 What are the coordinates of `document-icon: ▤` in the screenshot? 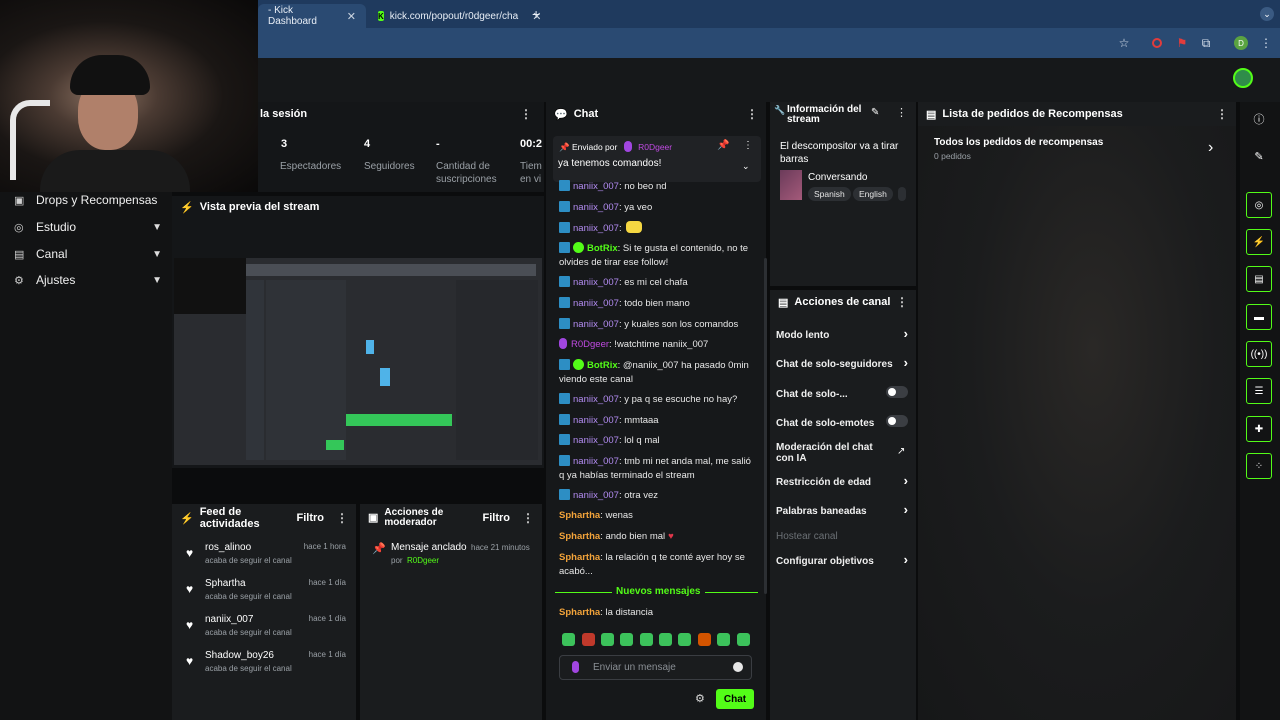 It's located at (1259, 279).